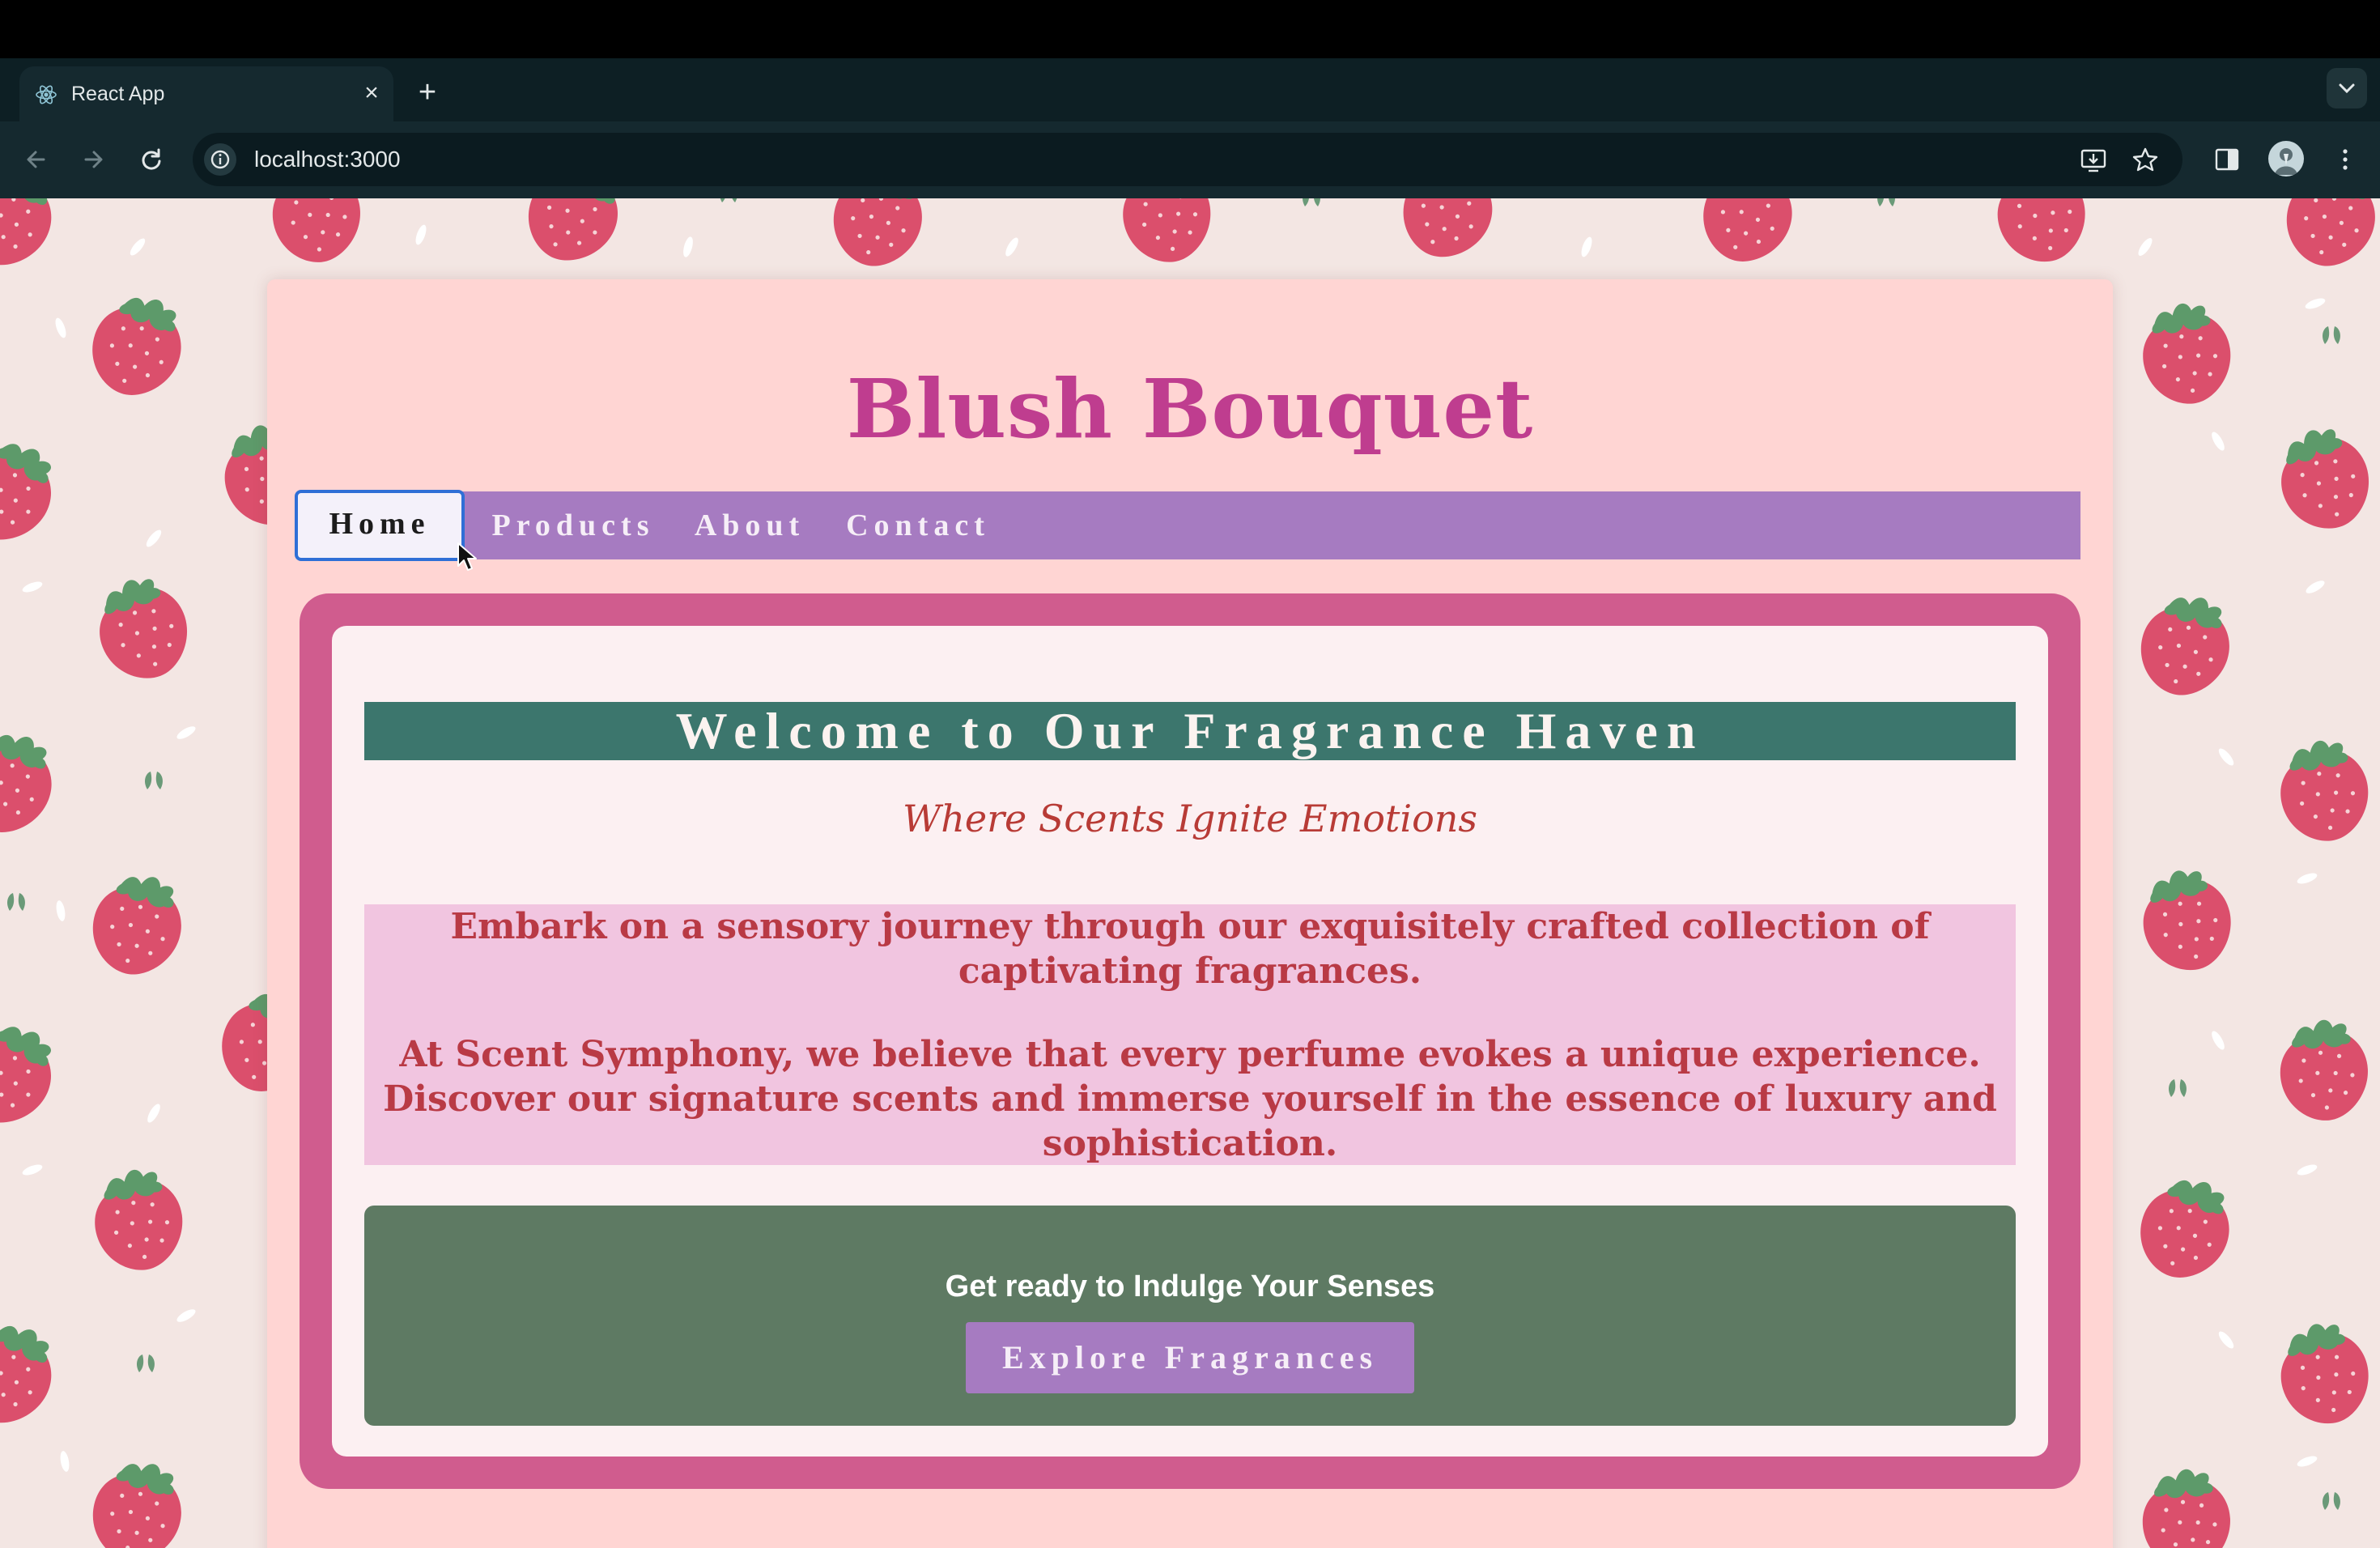 This screenshot has height=1548, width=2380. What do you see at coordinates (1190, 1286) in the screenshot?
I see `cta-heading: Get ready to Indulge Your Senses` at bounding box center [1190, 1286].